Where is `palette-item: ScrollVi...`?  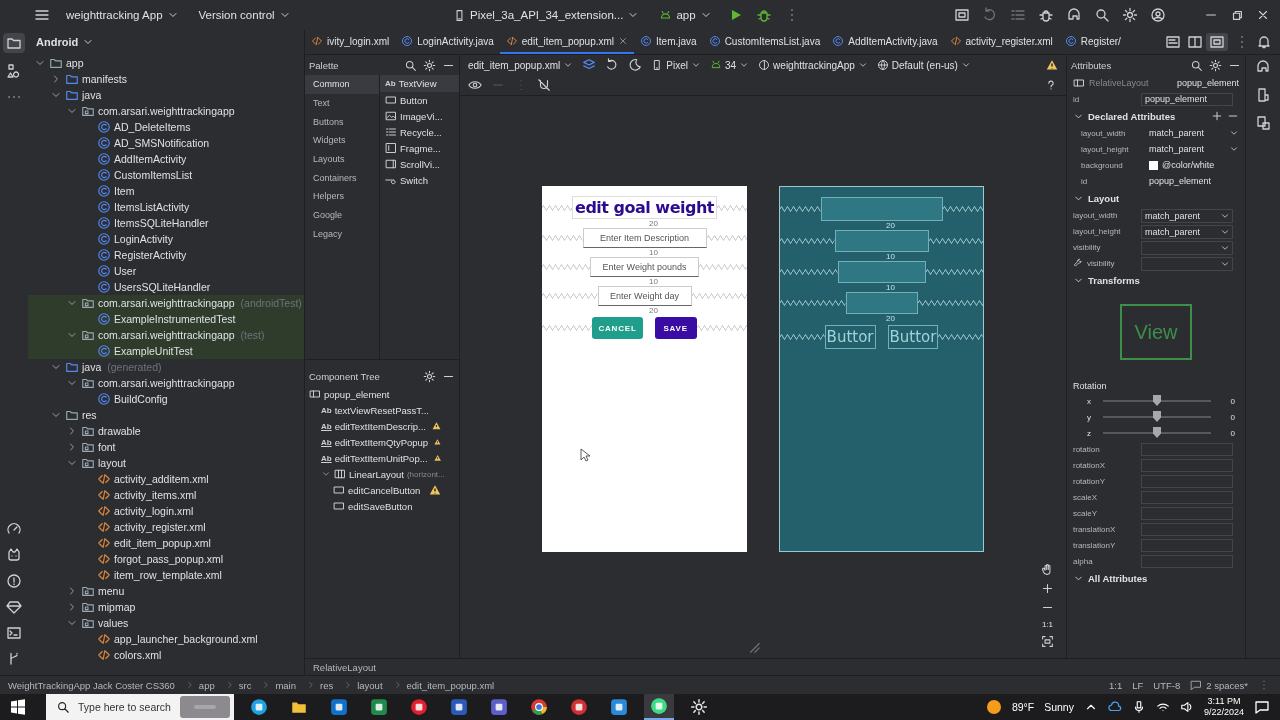
palette-item: ScrollVi... is located at coordinates (419, 164).